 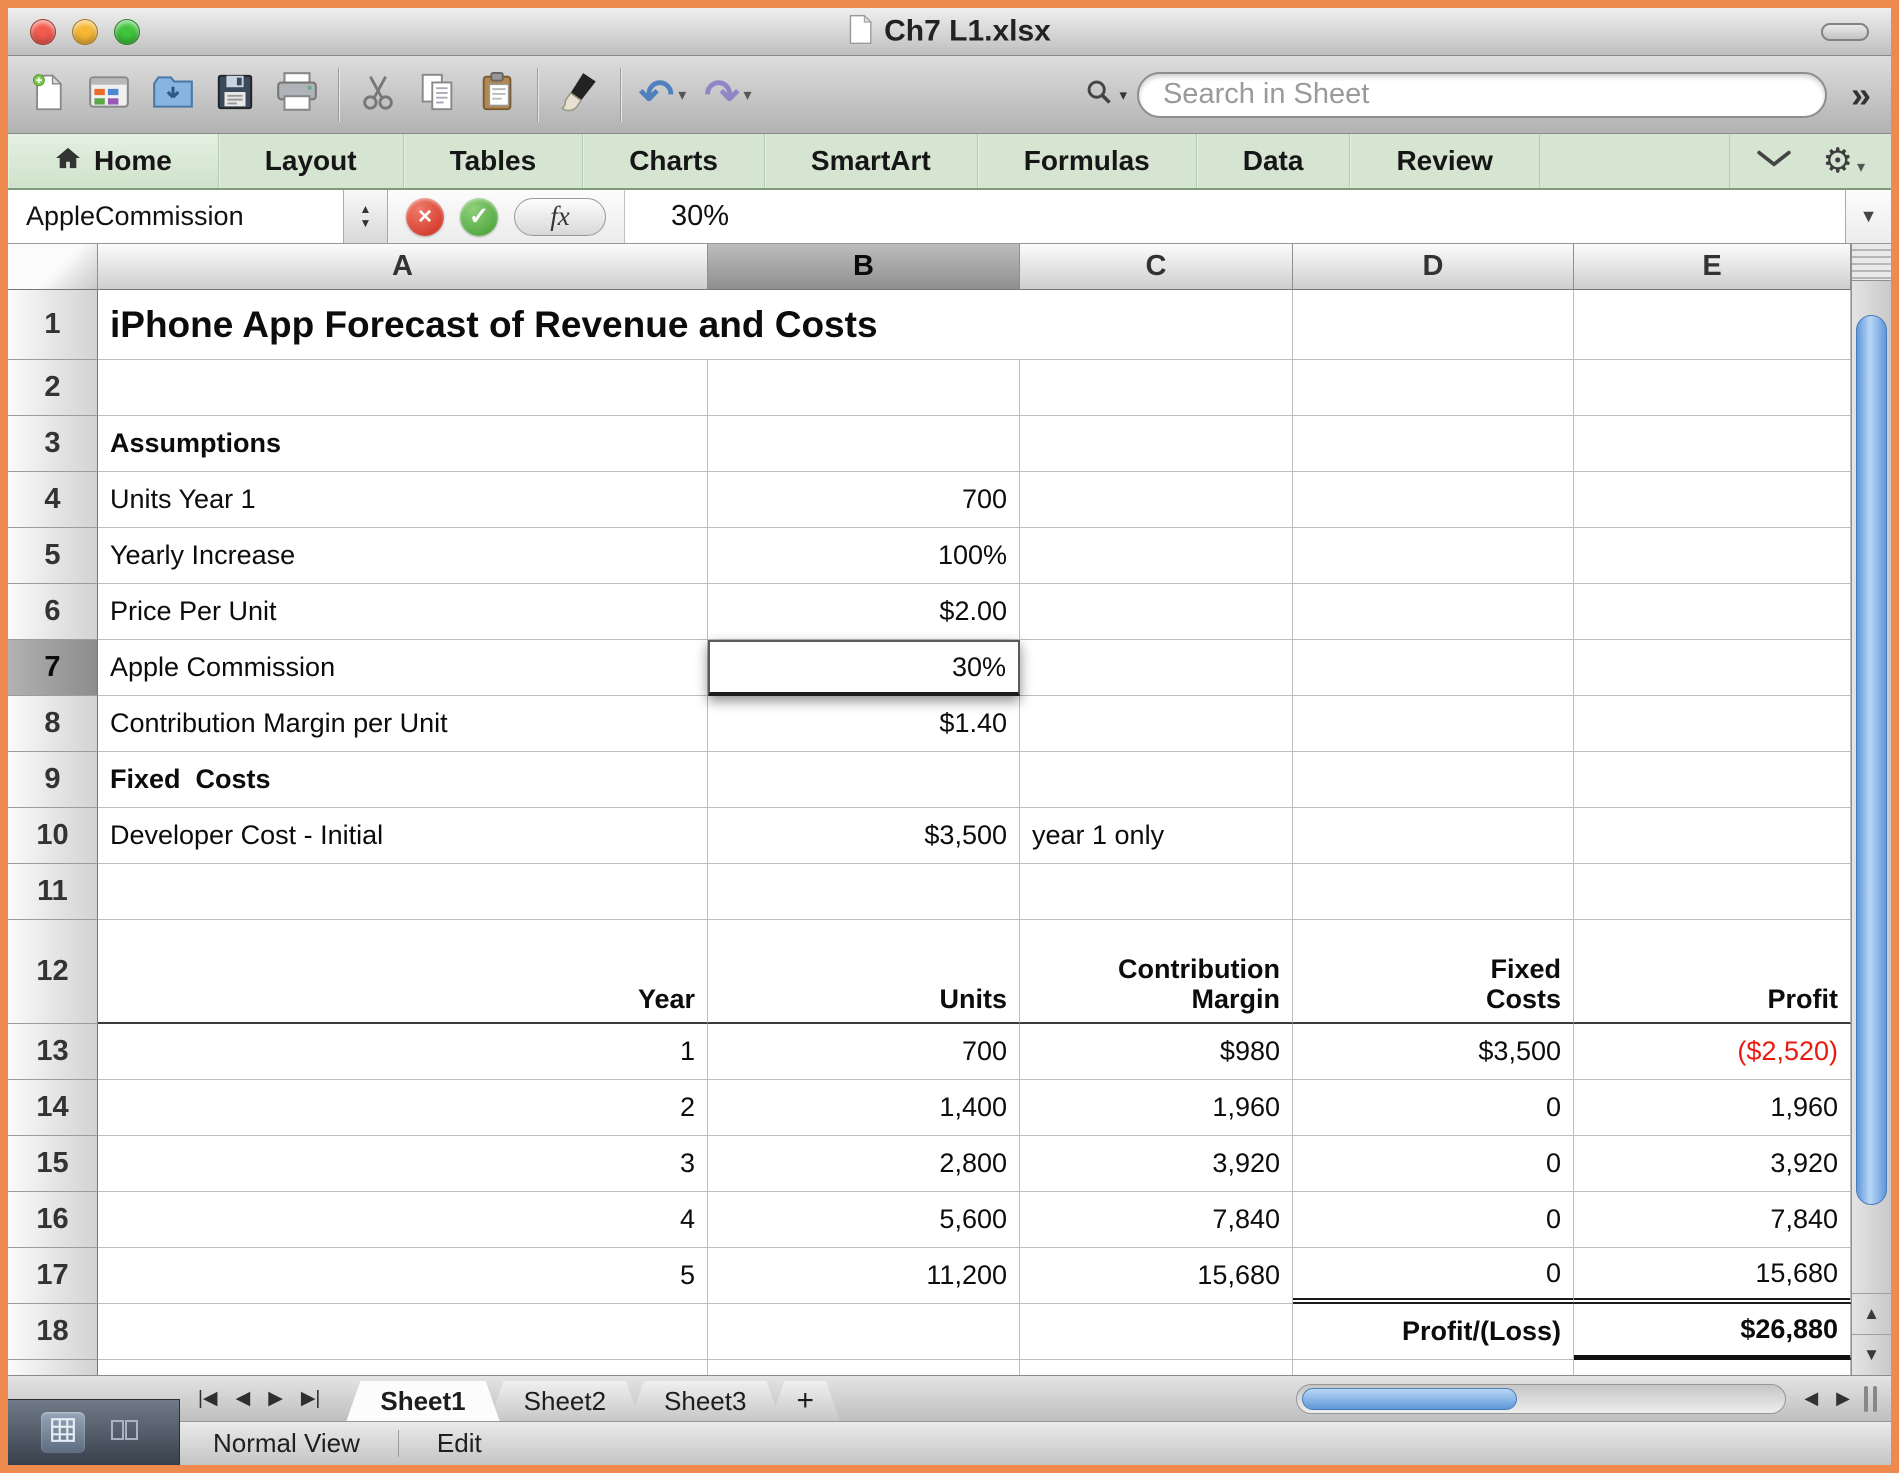 What do you see at coordinates (176, 216) in the screenshot?
I see `name-box: AppleCommission` at bounding box center [176, 216].